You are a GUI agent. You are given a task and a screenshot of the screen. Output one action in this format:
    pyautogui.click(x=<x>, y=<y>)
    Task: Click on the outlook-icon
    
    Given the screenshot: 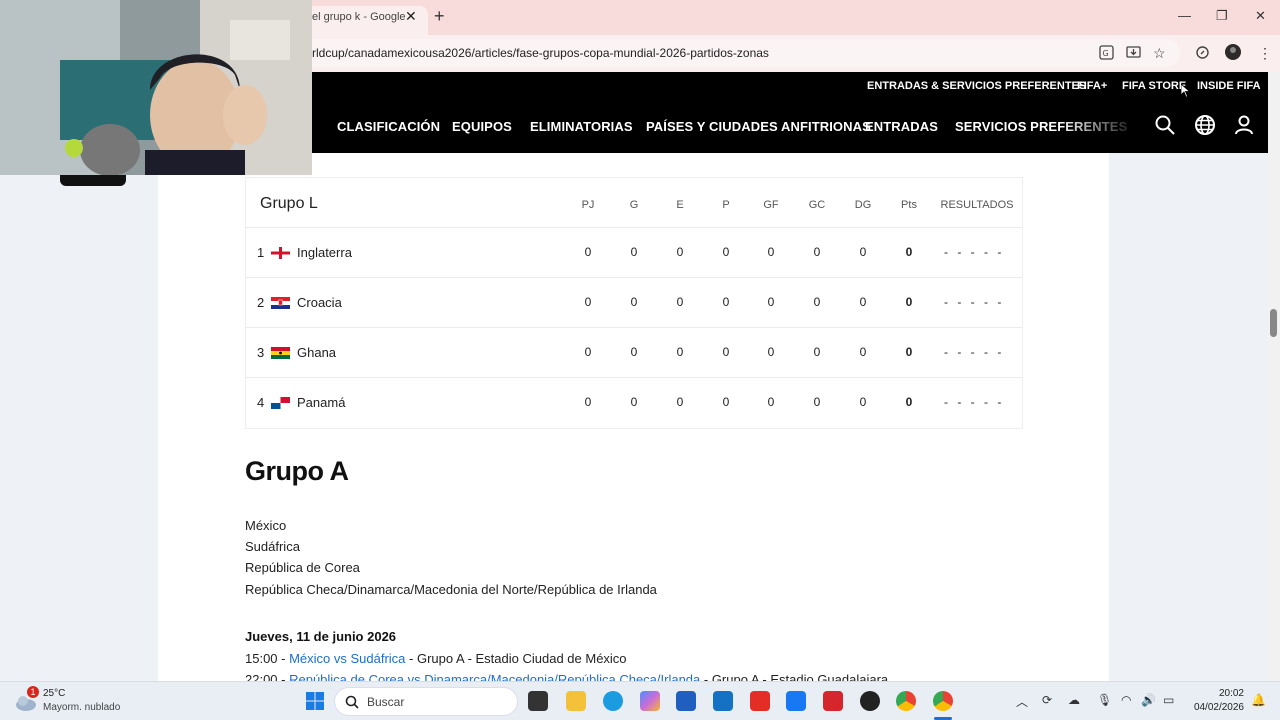 What is the action you would take?
    pyautogui.click(x=723, y=701)
    